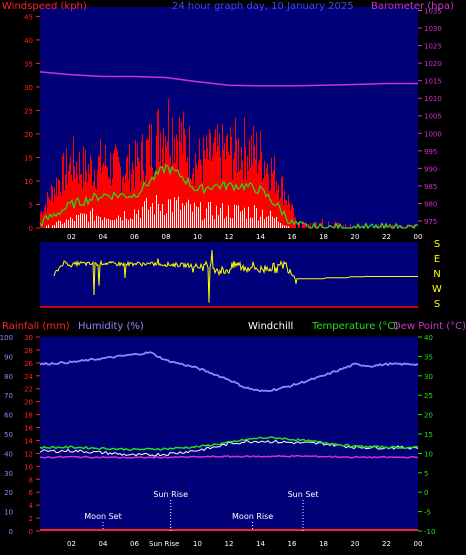 This screenshot has height=555, width=466. What do you see at coordinates (44, 6) in the screenshot?
I see `wind-label: Windspeed (kph)` at bounding box center [44, 6].